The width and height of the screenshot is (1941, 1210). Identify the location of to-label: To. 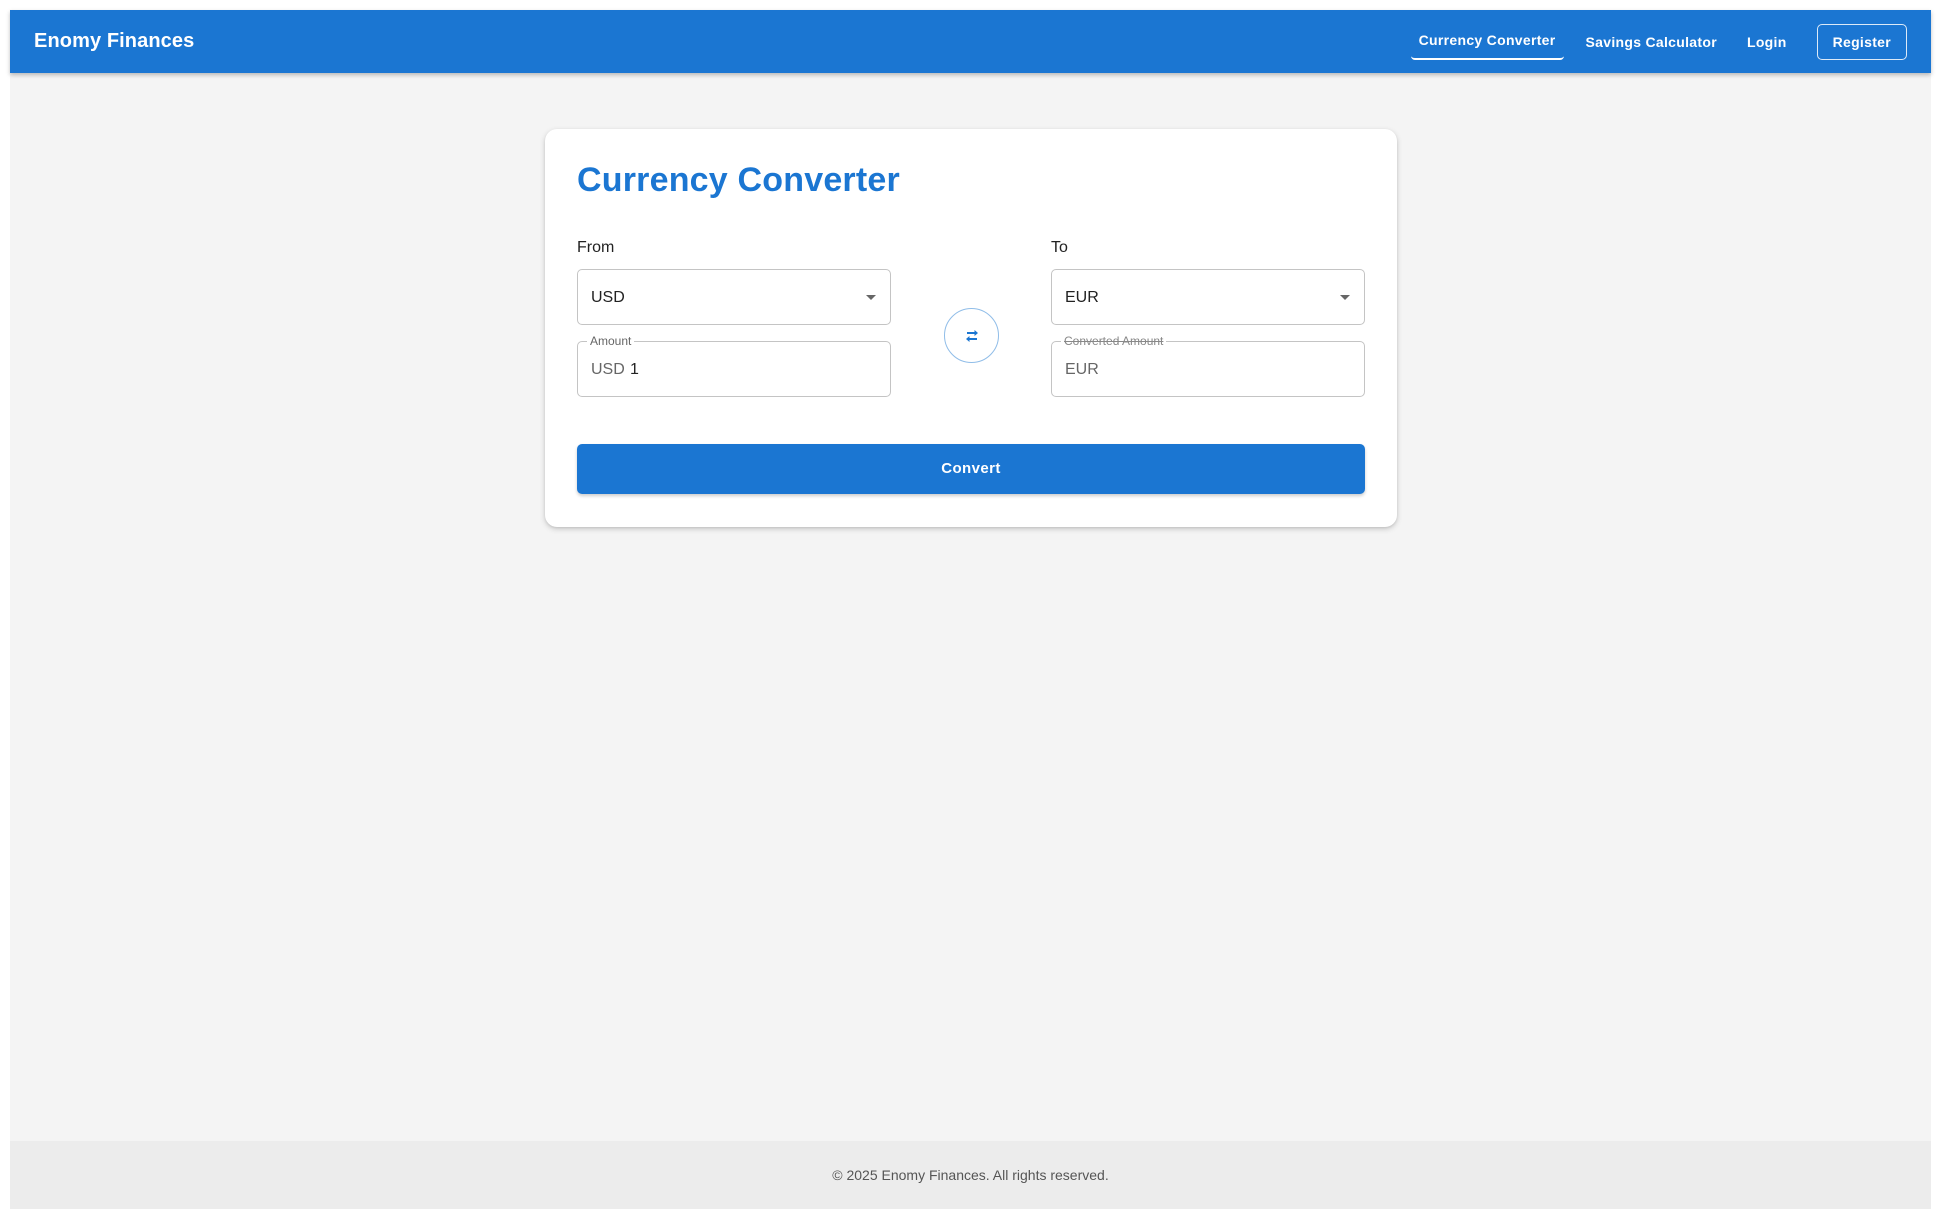
(1059, 247).